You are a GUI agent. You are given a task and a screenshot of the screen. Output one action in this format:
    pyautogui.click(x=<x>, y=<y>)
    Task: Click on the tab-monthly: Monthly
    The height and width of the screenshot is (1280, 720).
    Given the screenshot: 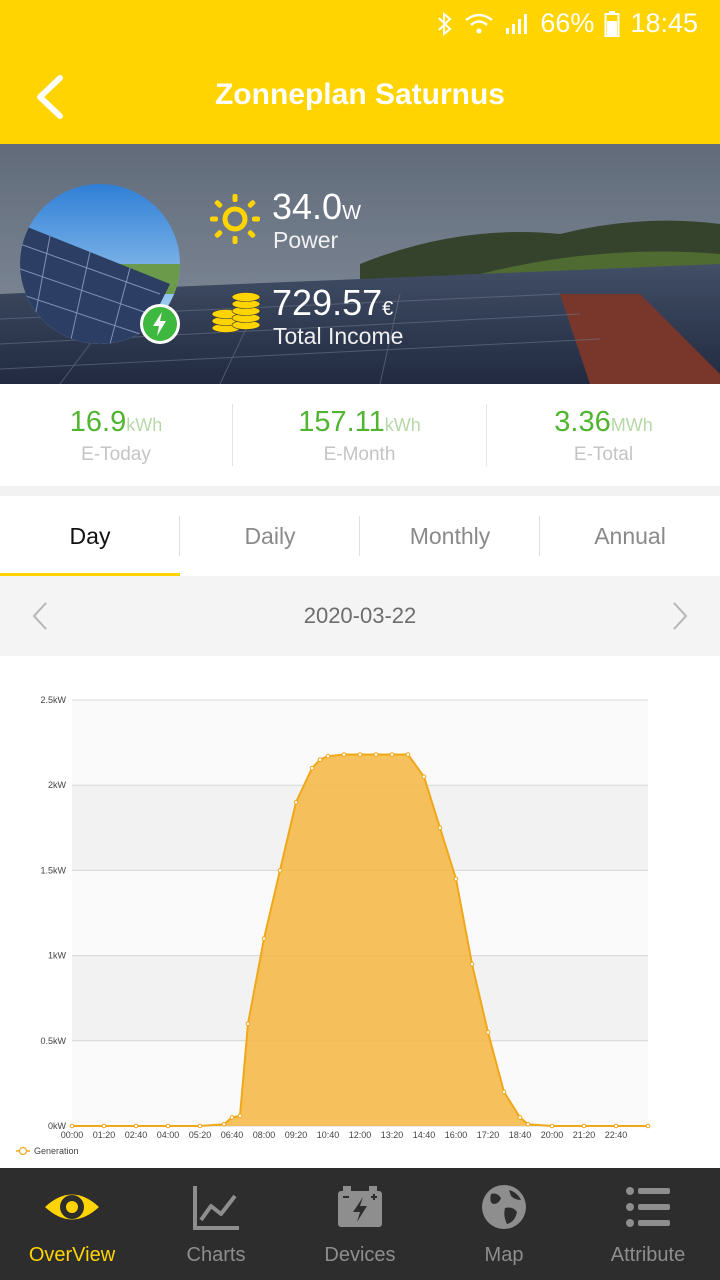 What is the action you would take?
    pyautogui.click(x=450, y=536)
    